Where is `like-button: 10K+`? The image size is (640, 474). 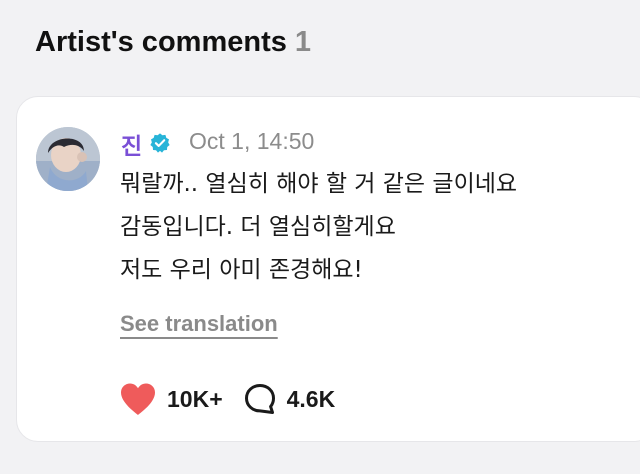
like-button: 10K+ is located at coordinates (171, 399).